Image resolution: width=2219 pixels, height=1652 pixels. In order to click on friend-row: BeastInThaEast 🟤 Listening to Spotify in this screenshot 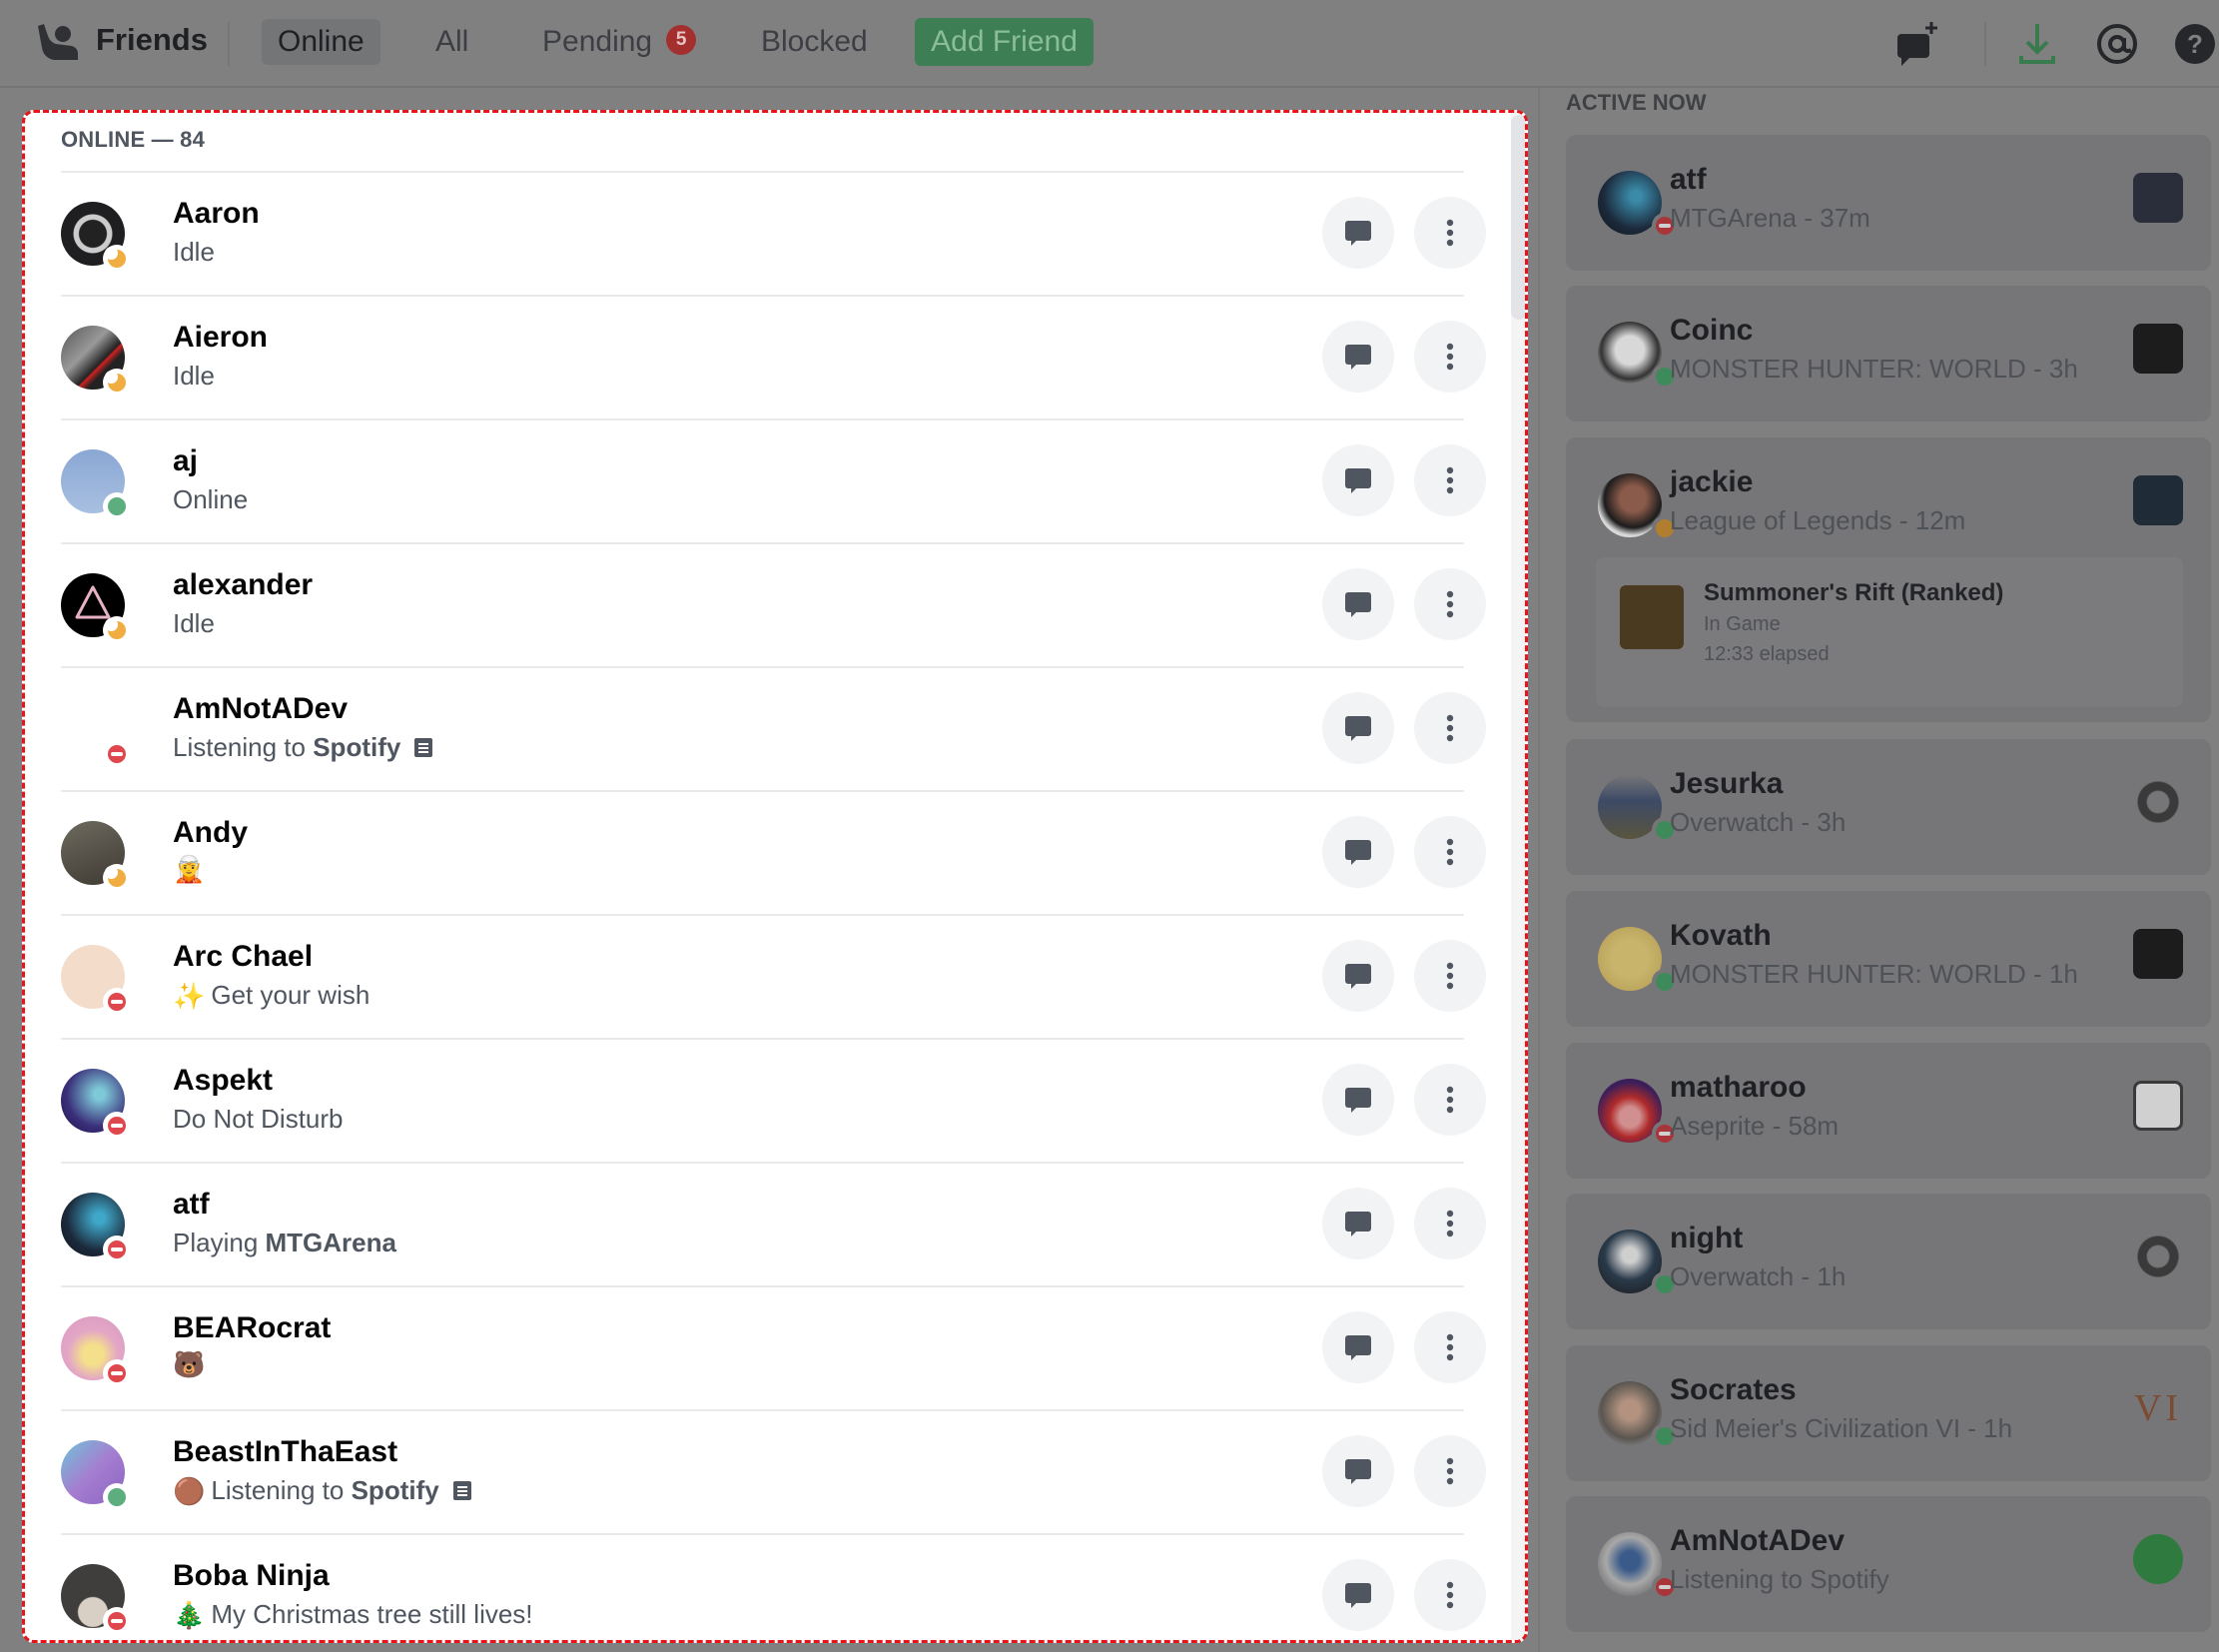, I will do `click(773, 1471)`.